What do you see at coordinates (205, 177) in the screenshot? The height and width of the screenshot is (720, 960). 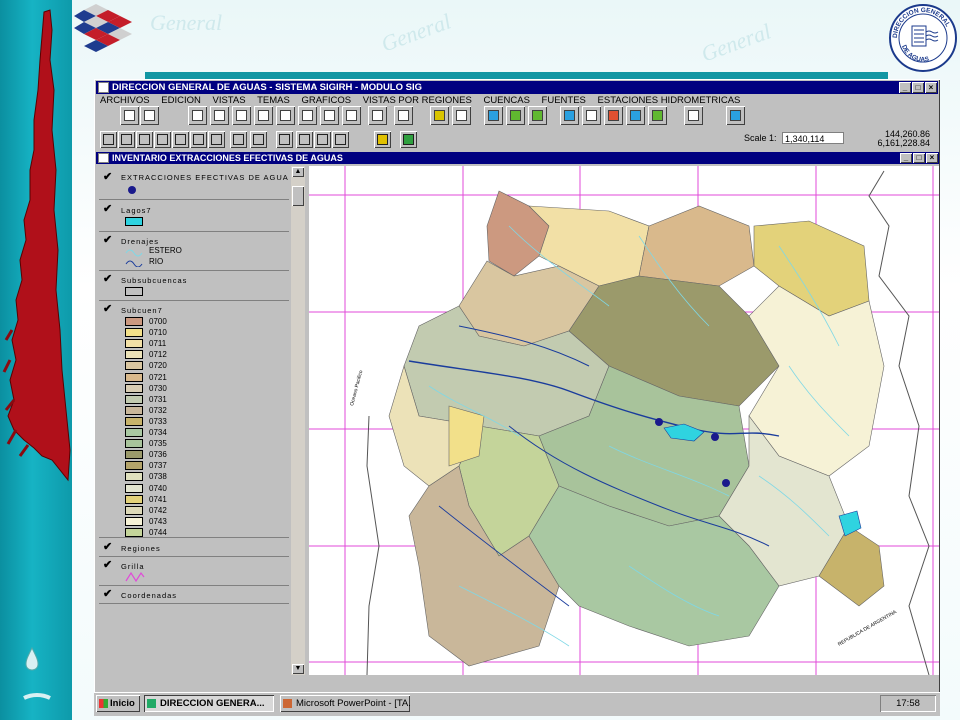 I see `layer-name-extracciones: EXTRACCIONES EFECTIVAS DE AGUA` at bounding box center [205, 177].